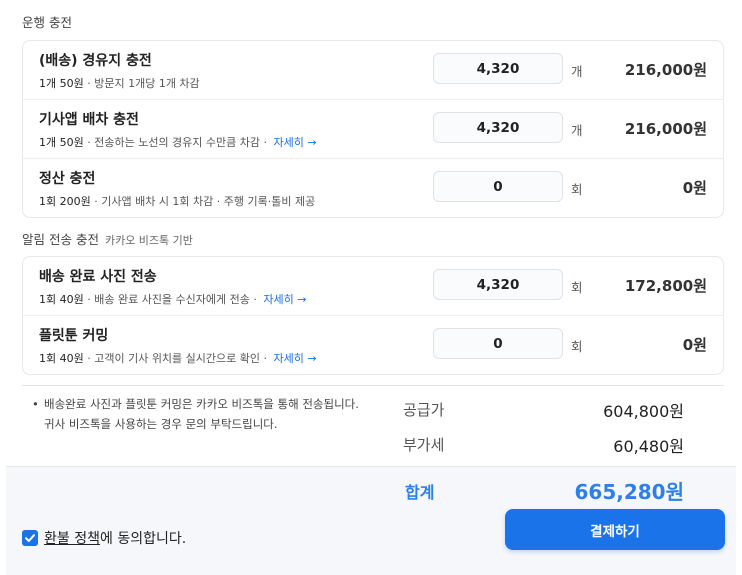 Image resolution: width=742 pixels, height=575 pixels. I want to click on note-line-1: 배송완료 사진과 플릿툰 커밍은 카카오 비즈톡을 통해 전송됩니다., so click(201, 404).